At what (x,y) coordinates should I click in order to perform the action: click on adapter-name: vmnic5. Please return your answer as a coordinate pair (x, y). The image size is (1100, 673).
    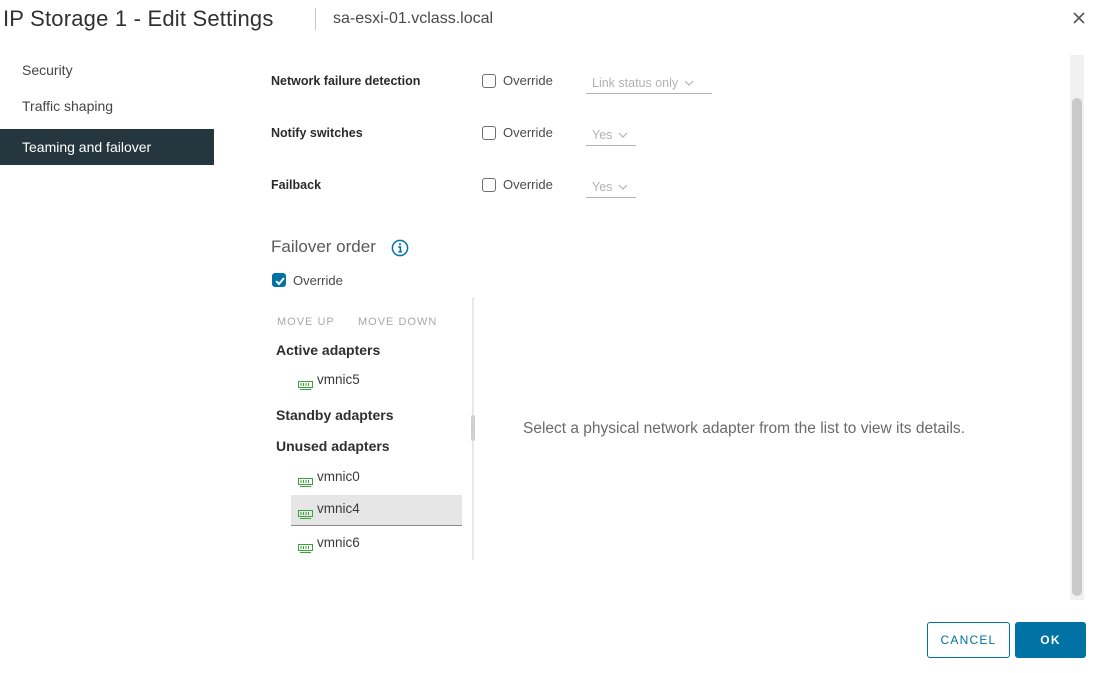
    Looking at the image, I should click on (338, 379).